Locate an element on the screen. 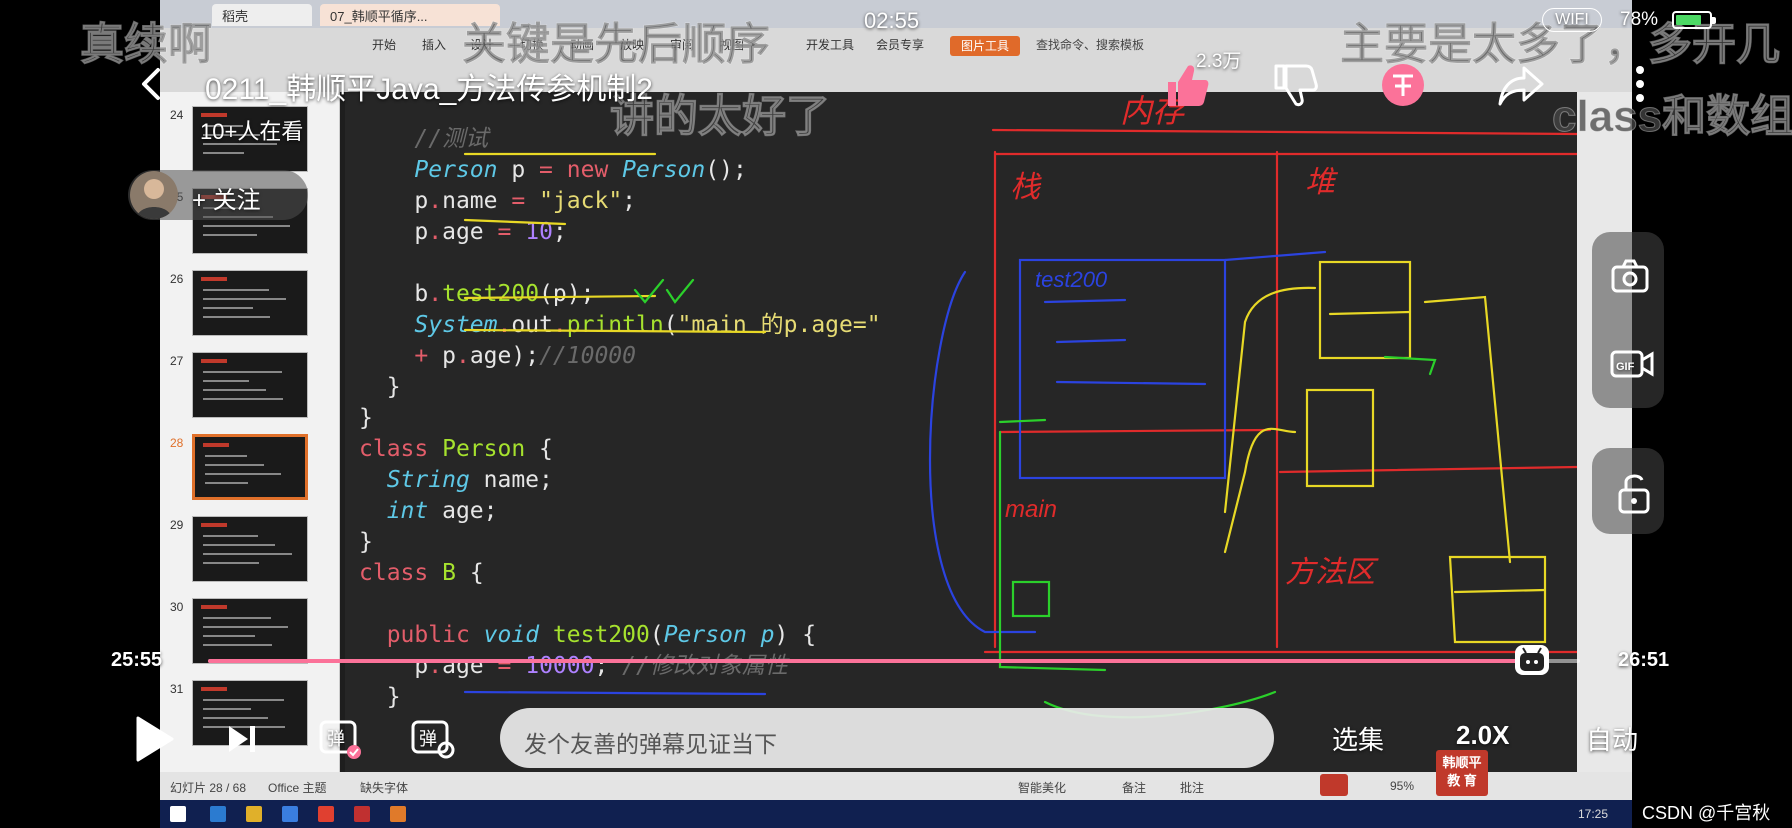  status-clock: 02:55 is located at coordinates (892, 20).